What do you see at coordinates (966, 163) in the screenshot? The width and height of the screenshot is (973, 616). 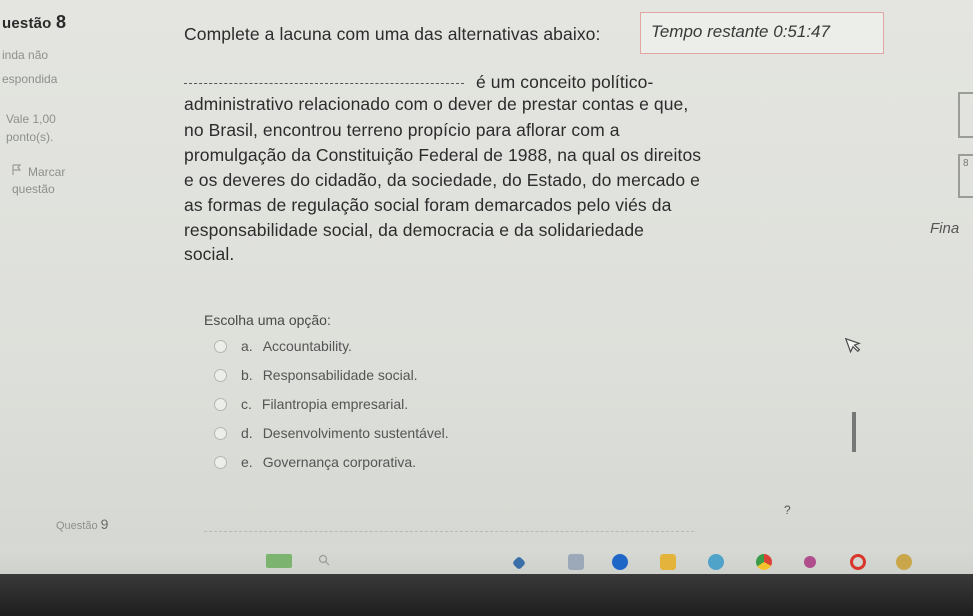 I see `navigation-box-digit: 8` at bounding box center [966, 163].